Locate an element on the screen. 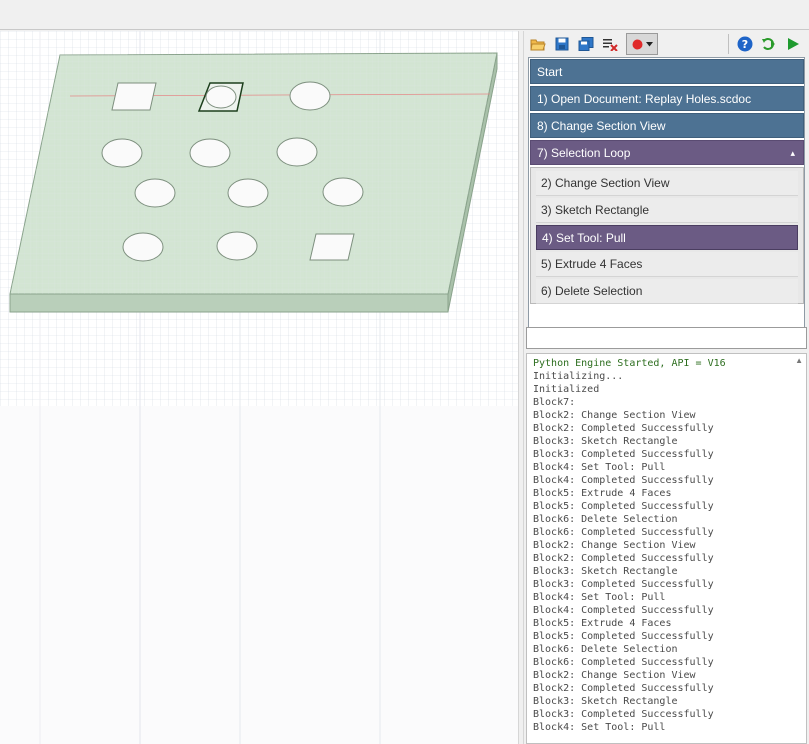  step-change-section-view: 8) Change Section View is located at coordinates (667, 125).